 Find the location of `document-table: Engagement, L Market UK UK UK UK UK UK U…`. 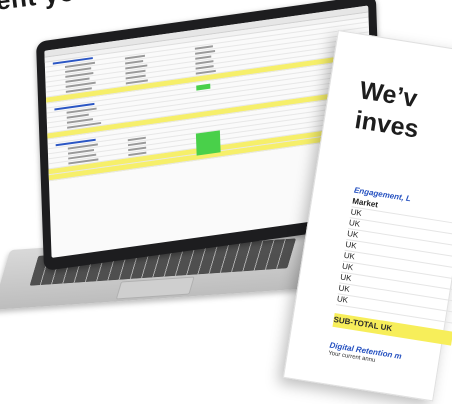

document-table: Engagement, L Market UK UK UK UK UK UK U… is located at coordinates (390, 281).